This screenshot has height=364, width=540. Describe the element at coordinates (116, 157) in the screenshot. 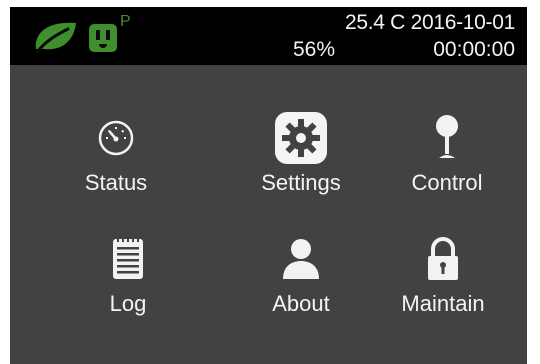

I see `menu-item-status: Status` at that location.